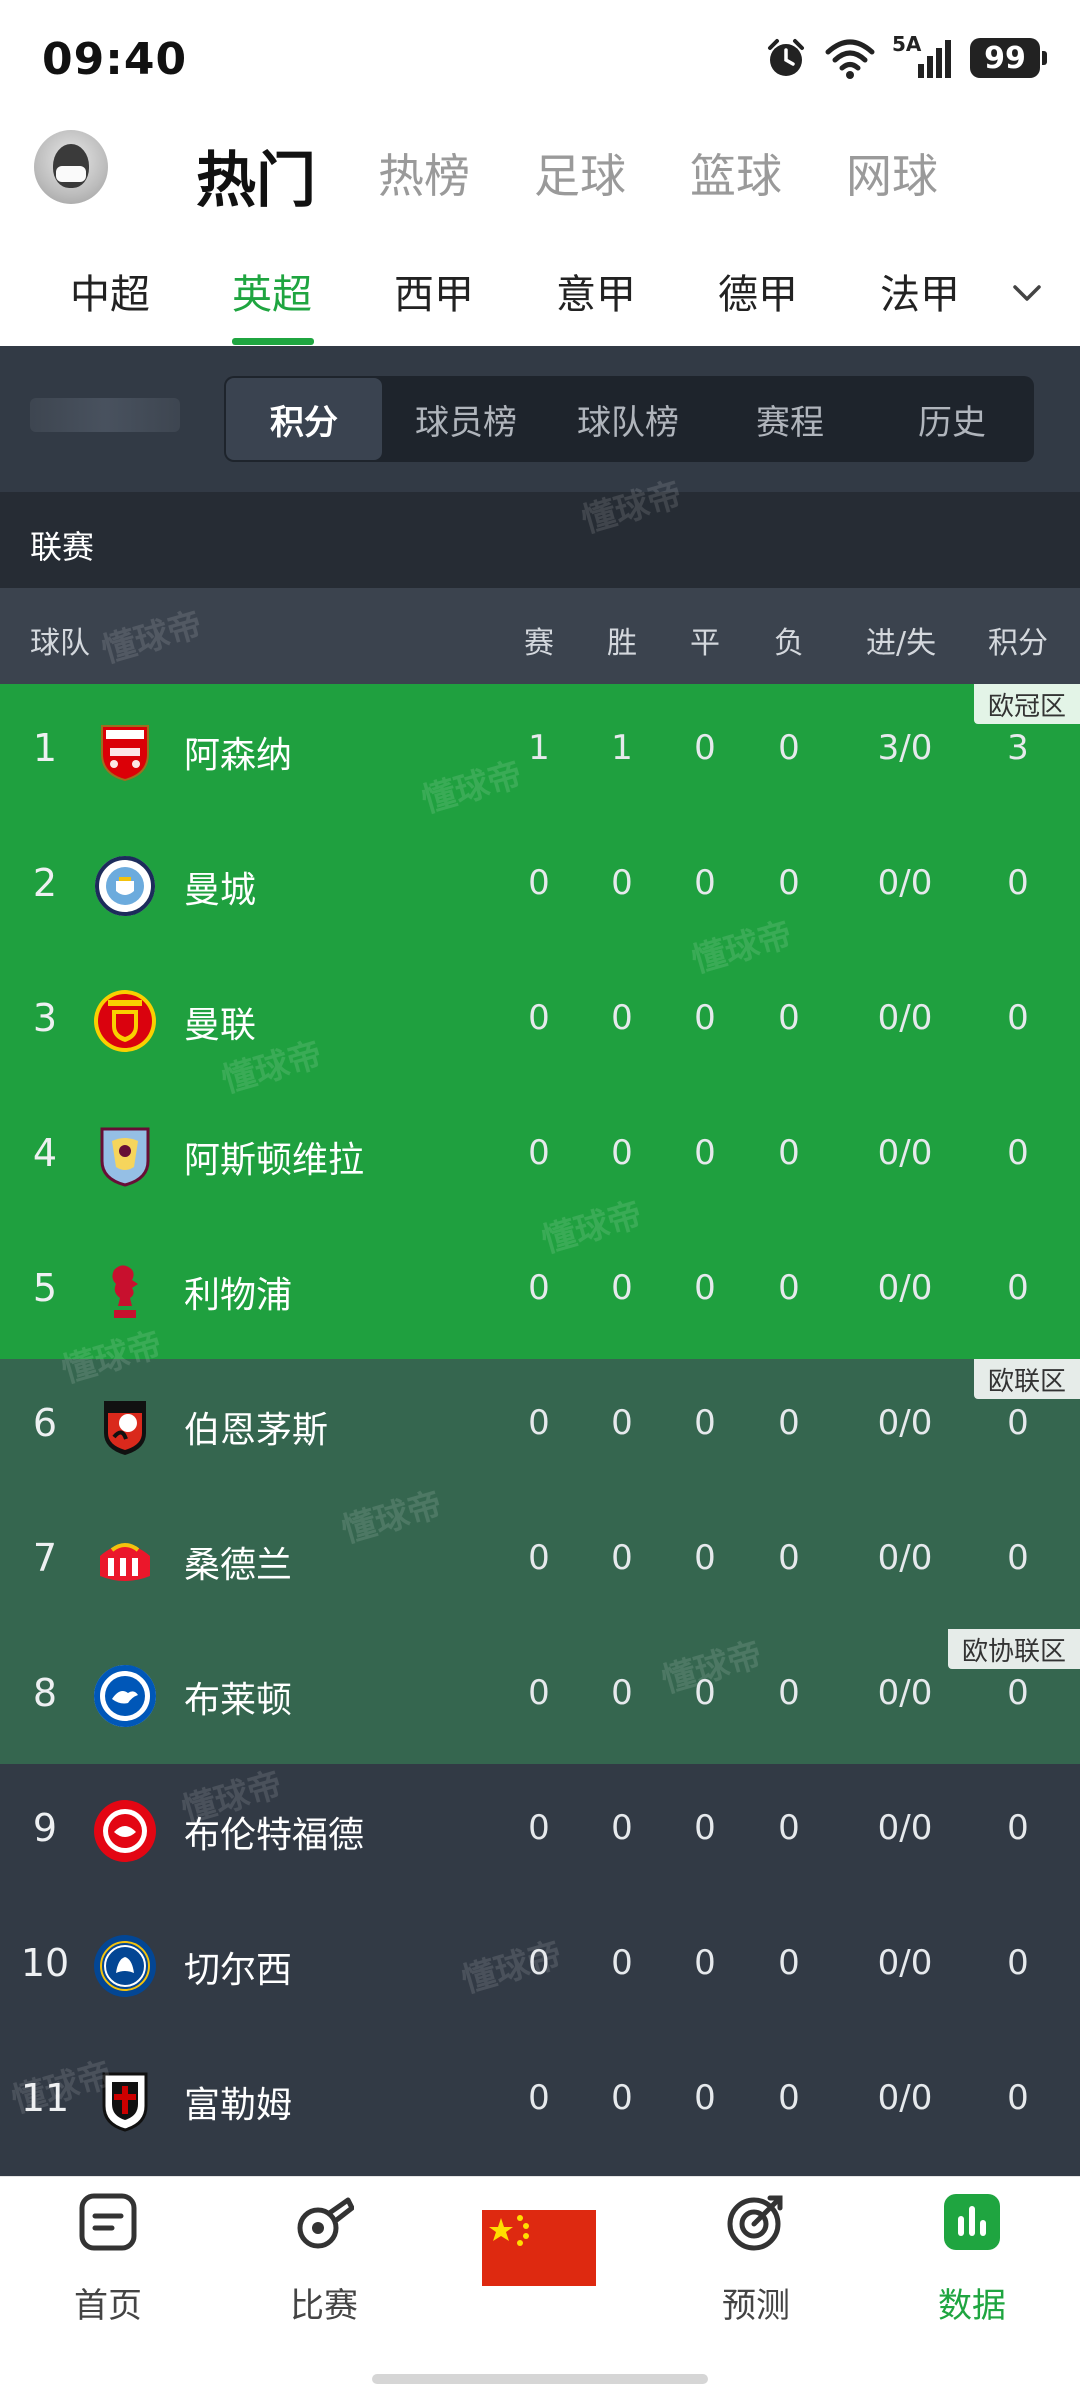 Image resolution: width=1080 pixels, height=2406 pixels. Describe the element at coordinates (256, 175) in the screenshot. I see `tab-hot: 热门` at that location.